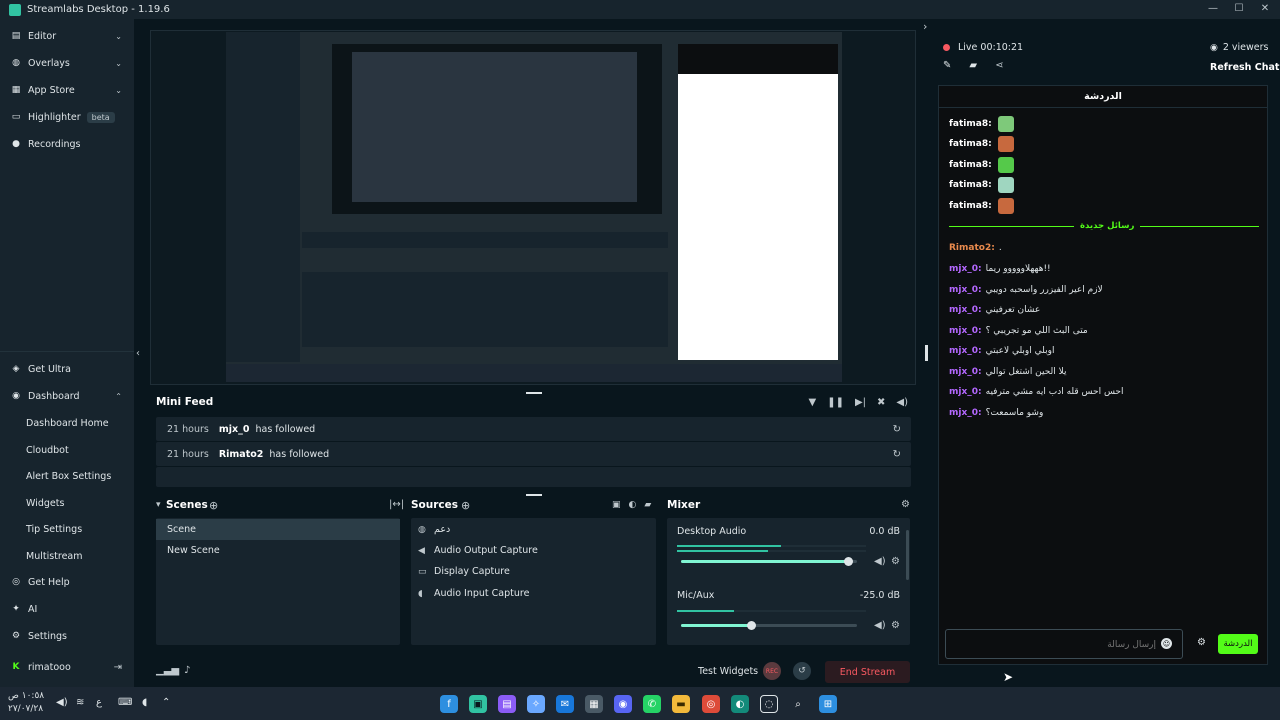 The image size is (1280, 720). Describe the element at coordinates (802, 671) in the screenshot. I see `replay-buffer-icon: ↺` at that location.